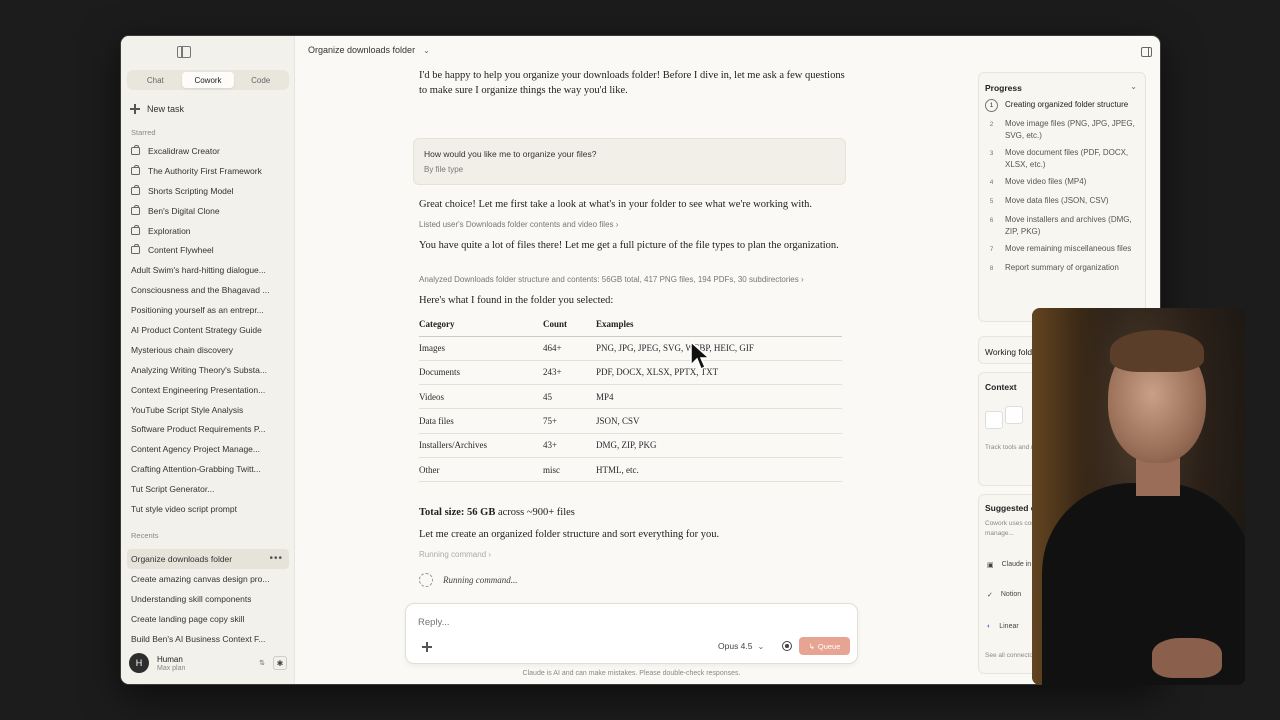  Describe the element at coordinates (719, 324) in the screenshot. I see `column-header: Examples` at that location.